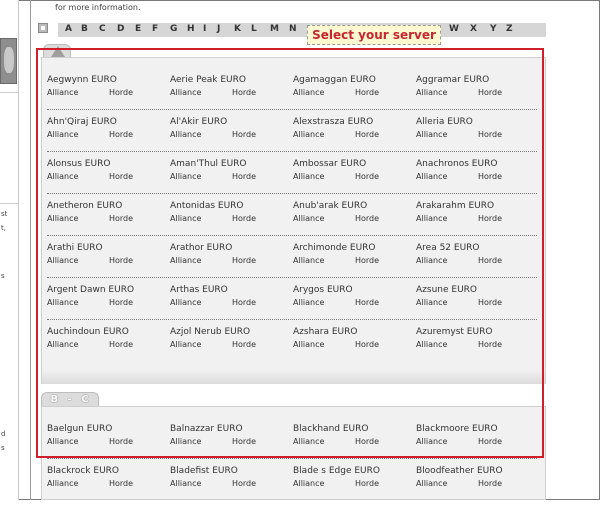 The height and width of the screenshot is (506, 600). What do you see at coordinates (237, 29) in the screenshot?
I see `alphabet-letter-k: K` at bounding box center [237, 29].